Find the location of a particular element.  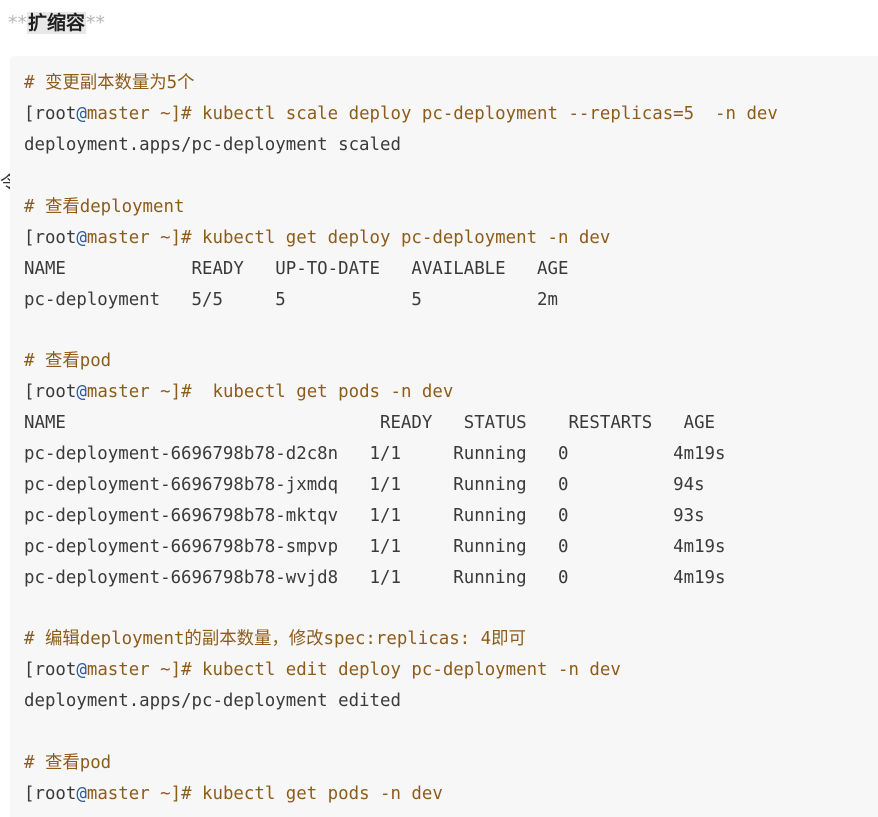

command-line-get-pods: [root@master ~]# kubectl get pods -n dev is located at coordinates (238, 392).